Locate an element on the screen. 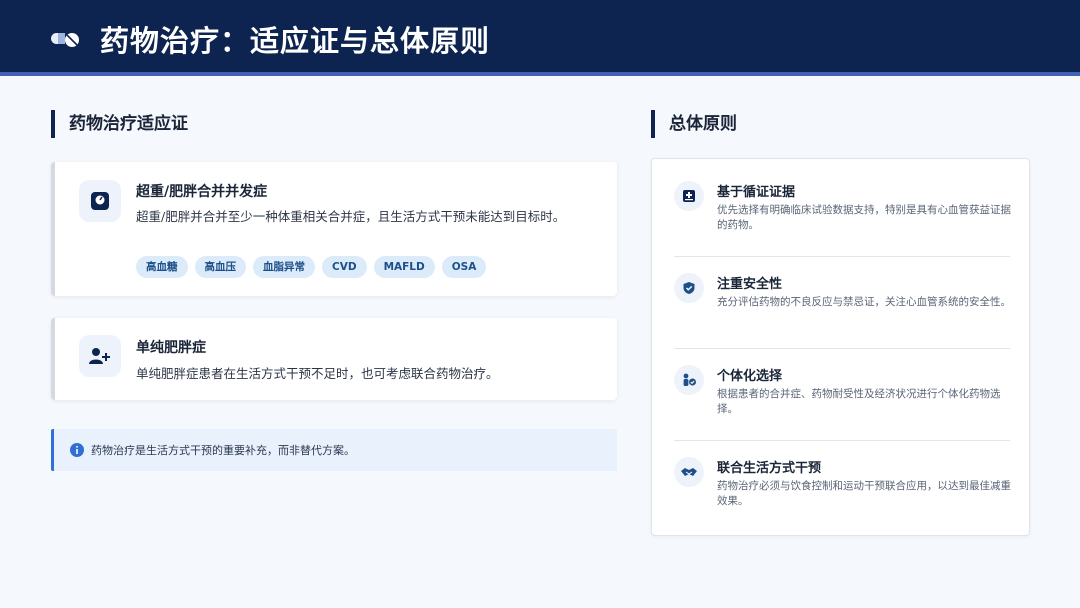 Image resolution: width=1080 pixels, height=608 pixels. note-text: 药物治疗是生活方式干预的重要补充，而非替代方案。 is located at coordinates (223, 450).